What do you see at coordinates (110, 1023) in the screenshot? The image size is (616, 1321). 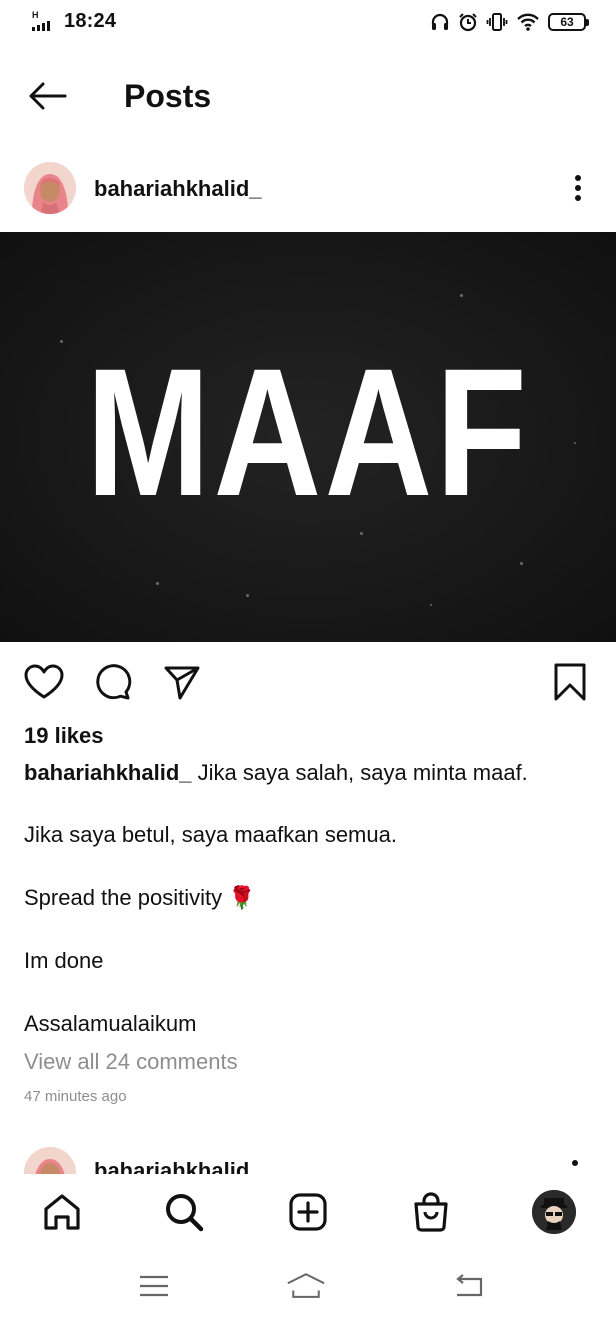 I see `caption-line: Assalamualaikum` at bounding box center [110, 1023].